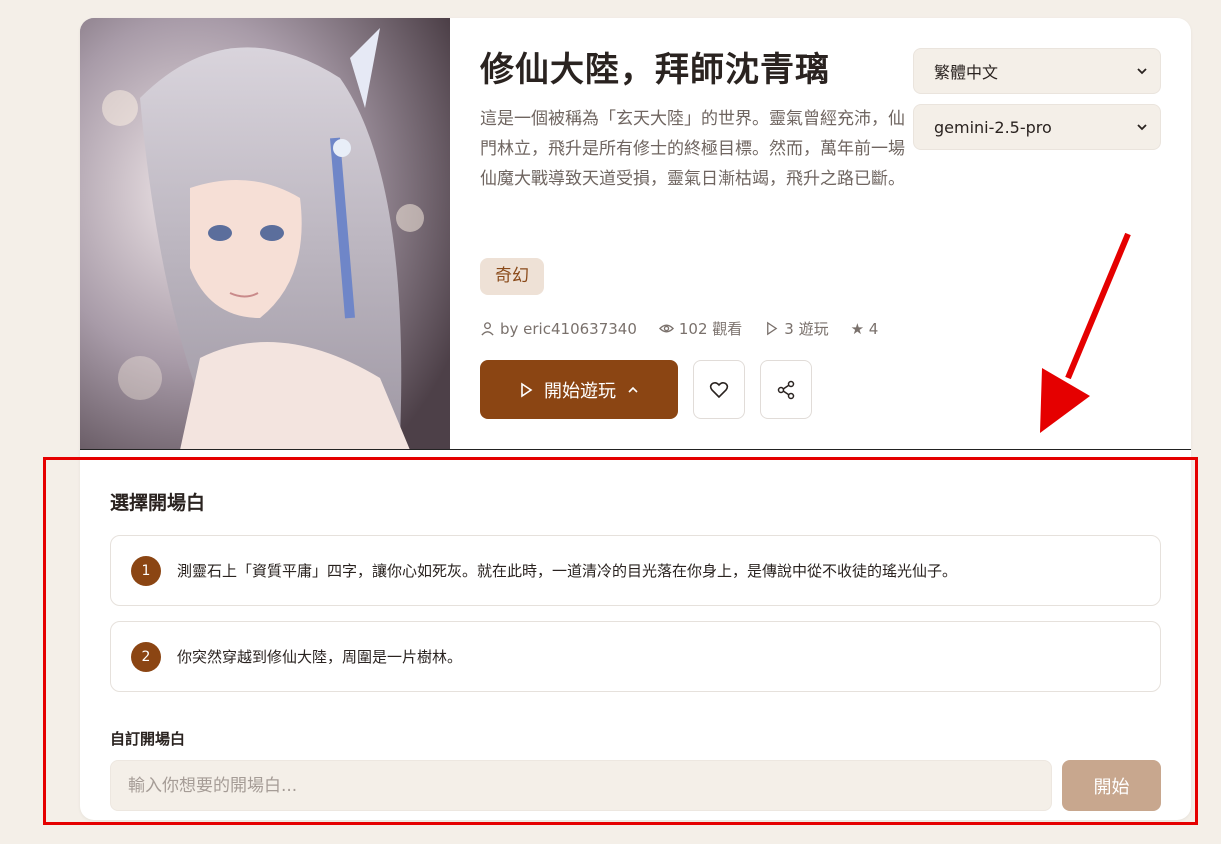 This screenshot has height=844, width=1221. What do you see at coordinates (512, 276) in the screenshot?
I see `genre-tag: 奇幻` at bounding box center [512, 276].